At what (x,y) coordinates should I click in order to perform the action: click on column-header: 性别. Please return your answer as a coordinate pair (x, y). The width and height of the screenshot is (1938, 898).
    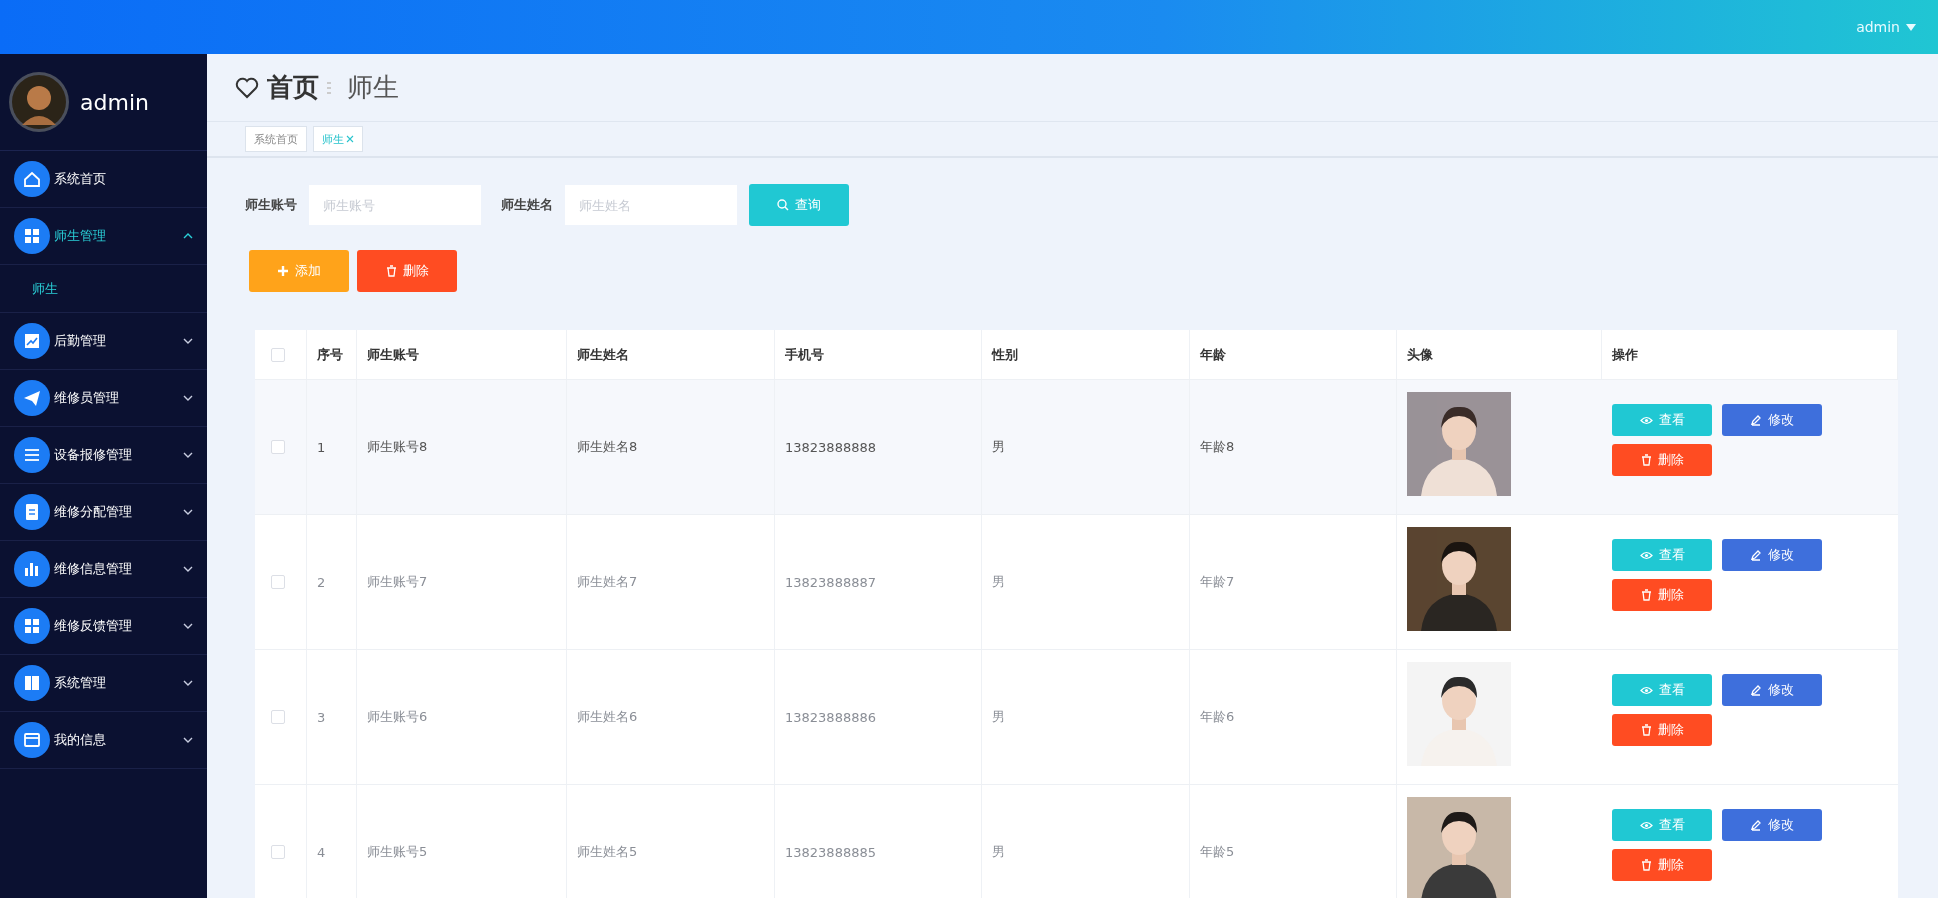
    Looking at the image, I should click on (1086, 354).